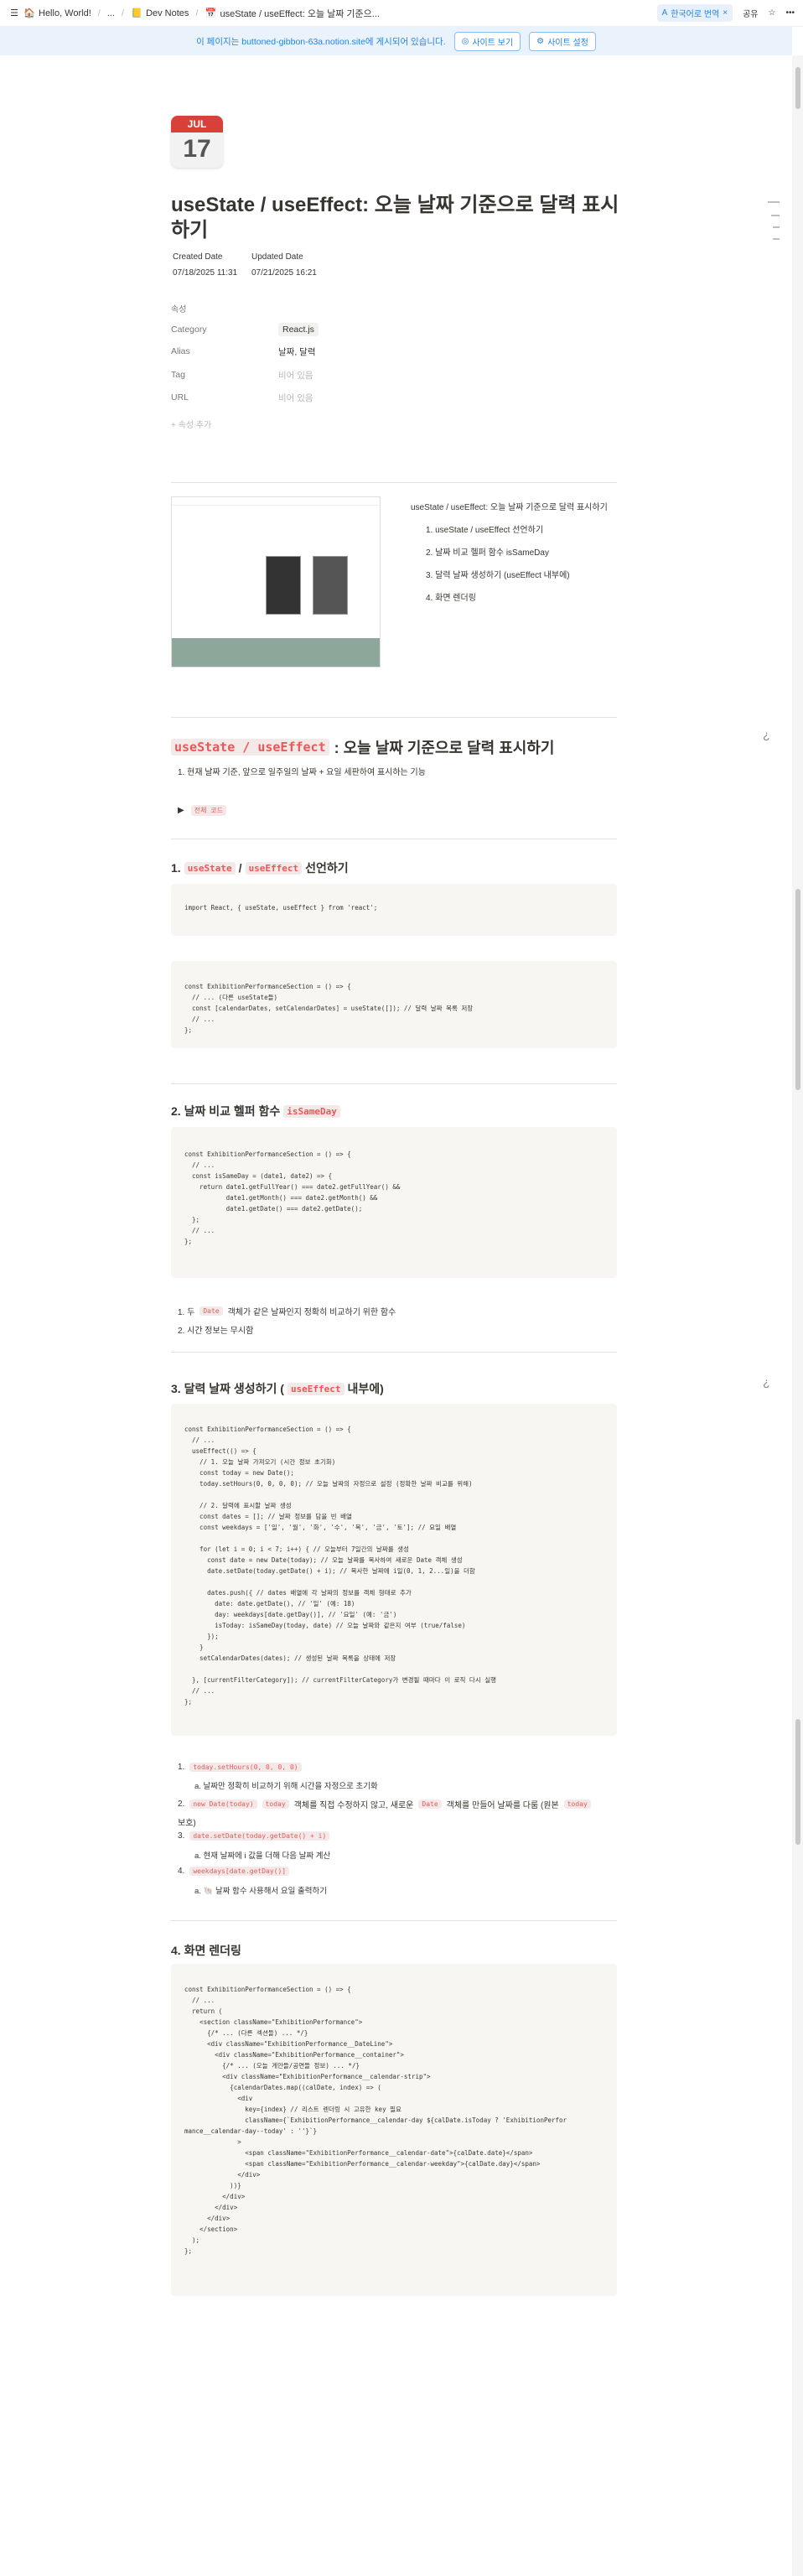 This screenshot has height=2576, width=803. What do you see at coordinates (298, 329) in the screenshot?
I see `property-value-tag: React.js` at bounding box center [298, 329].